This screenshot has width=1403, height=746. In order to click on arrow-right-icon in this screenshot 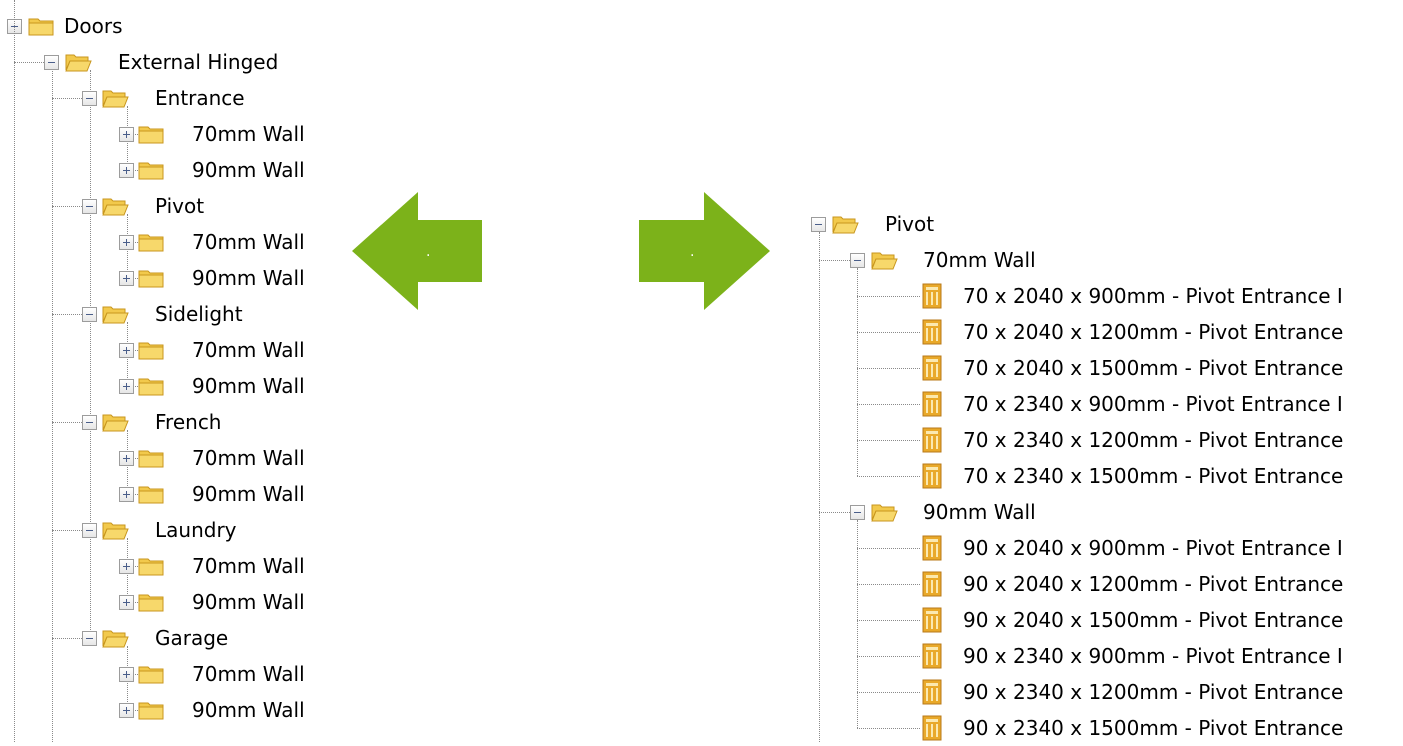, I will do `click(704, 251)`.